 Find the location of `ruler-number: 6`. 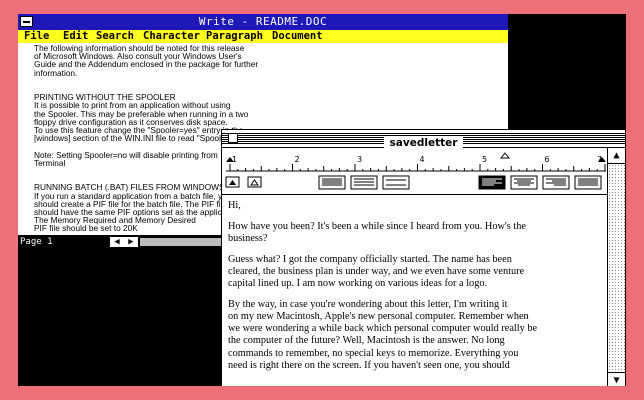

ruler-number: 6 is located at coordinates (547, 159).